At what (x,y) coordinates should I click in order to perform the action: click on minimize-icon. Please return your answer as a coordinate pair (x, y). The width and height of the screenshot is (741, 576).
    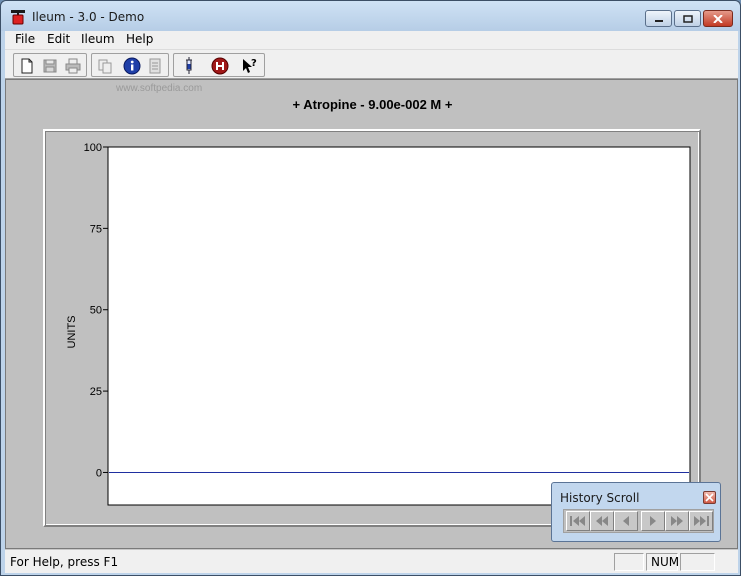
    Looking at the image, I should click on (658, 20).